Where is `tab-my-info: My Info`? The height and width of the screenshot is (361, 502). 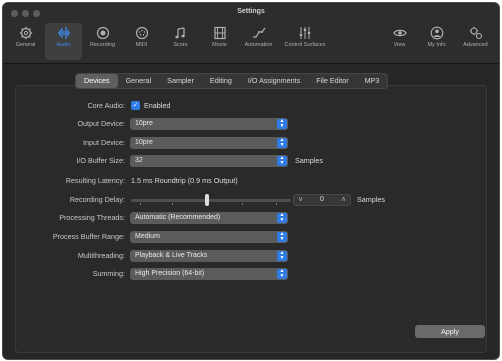 tab-my-info: My Info is located at coordinates (436, 41).